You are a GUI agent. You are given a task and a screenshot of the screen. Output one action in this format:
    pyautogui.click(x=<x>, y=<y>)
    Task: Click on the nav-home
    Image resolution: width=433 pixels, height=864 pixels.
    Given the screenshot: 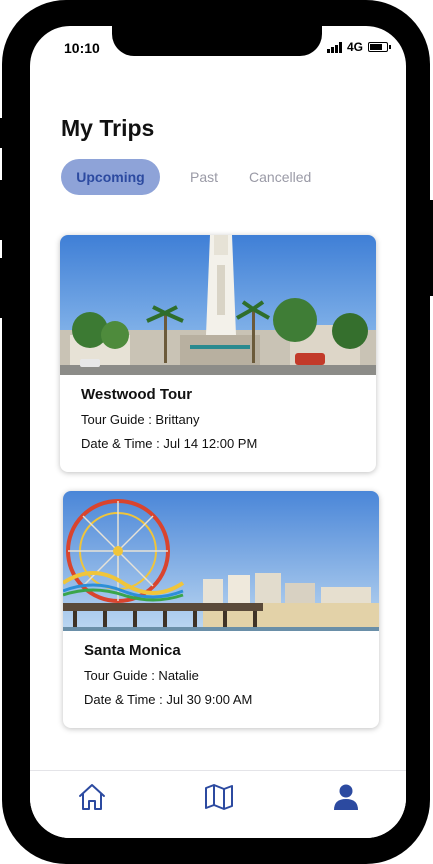 What is the action you would take?
    pyautogui.click(x=92, y=797)
    